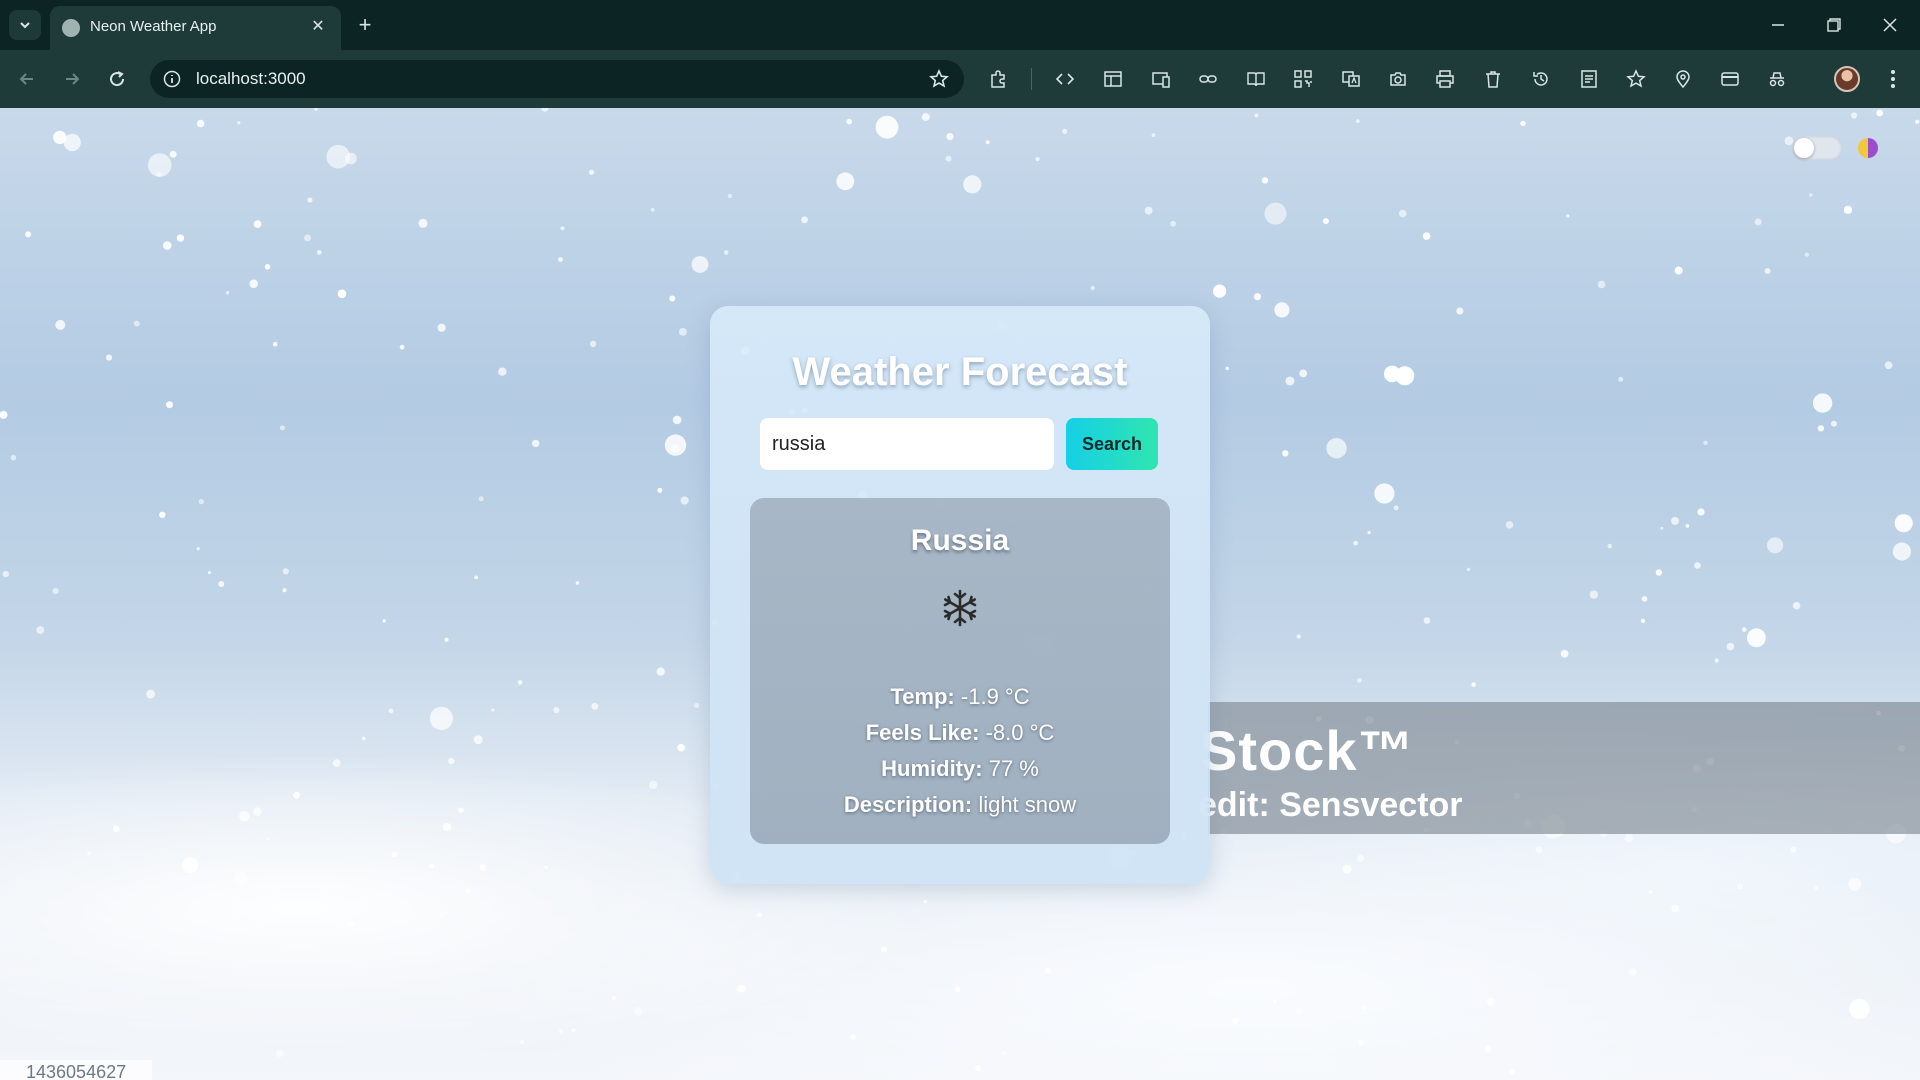 The width and height of the screenshot is (1920, 1080). I want to click on search-button: Search, so click(1112, 444).